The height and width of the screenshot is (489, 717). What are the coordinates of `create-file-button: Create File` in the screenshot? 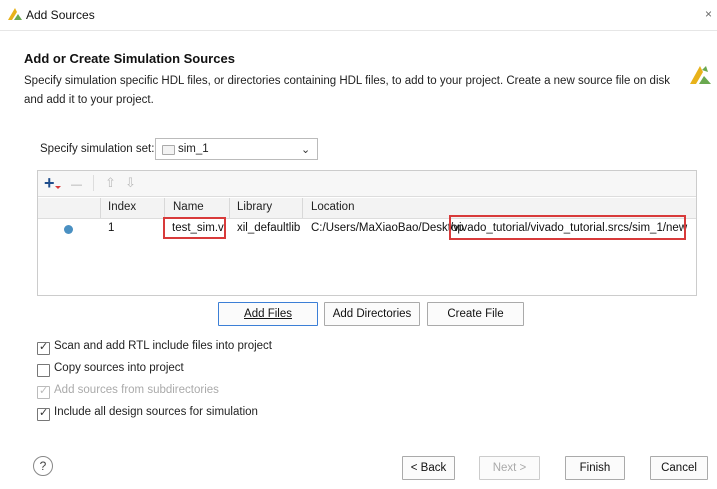 It's located at (475, 314).